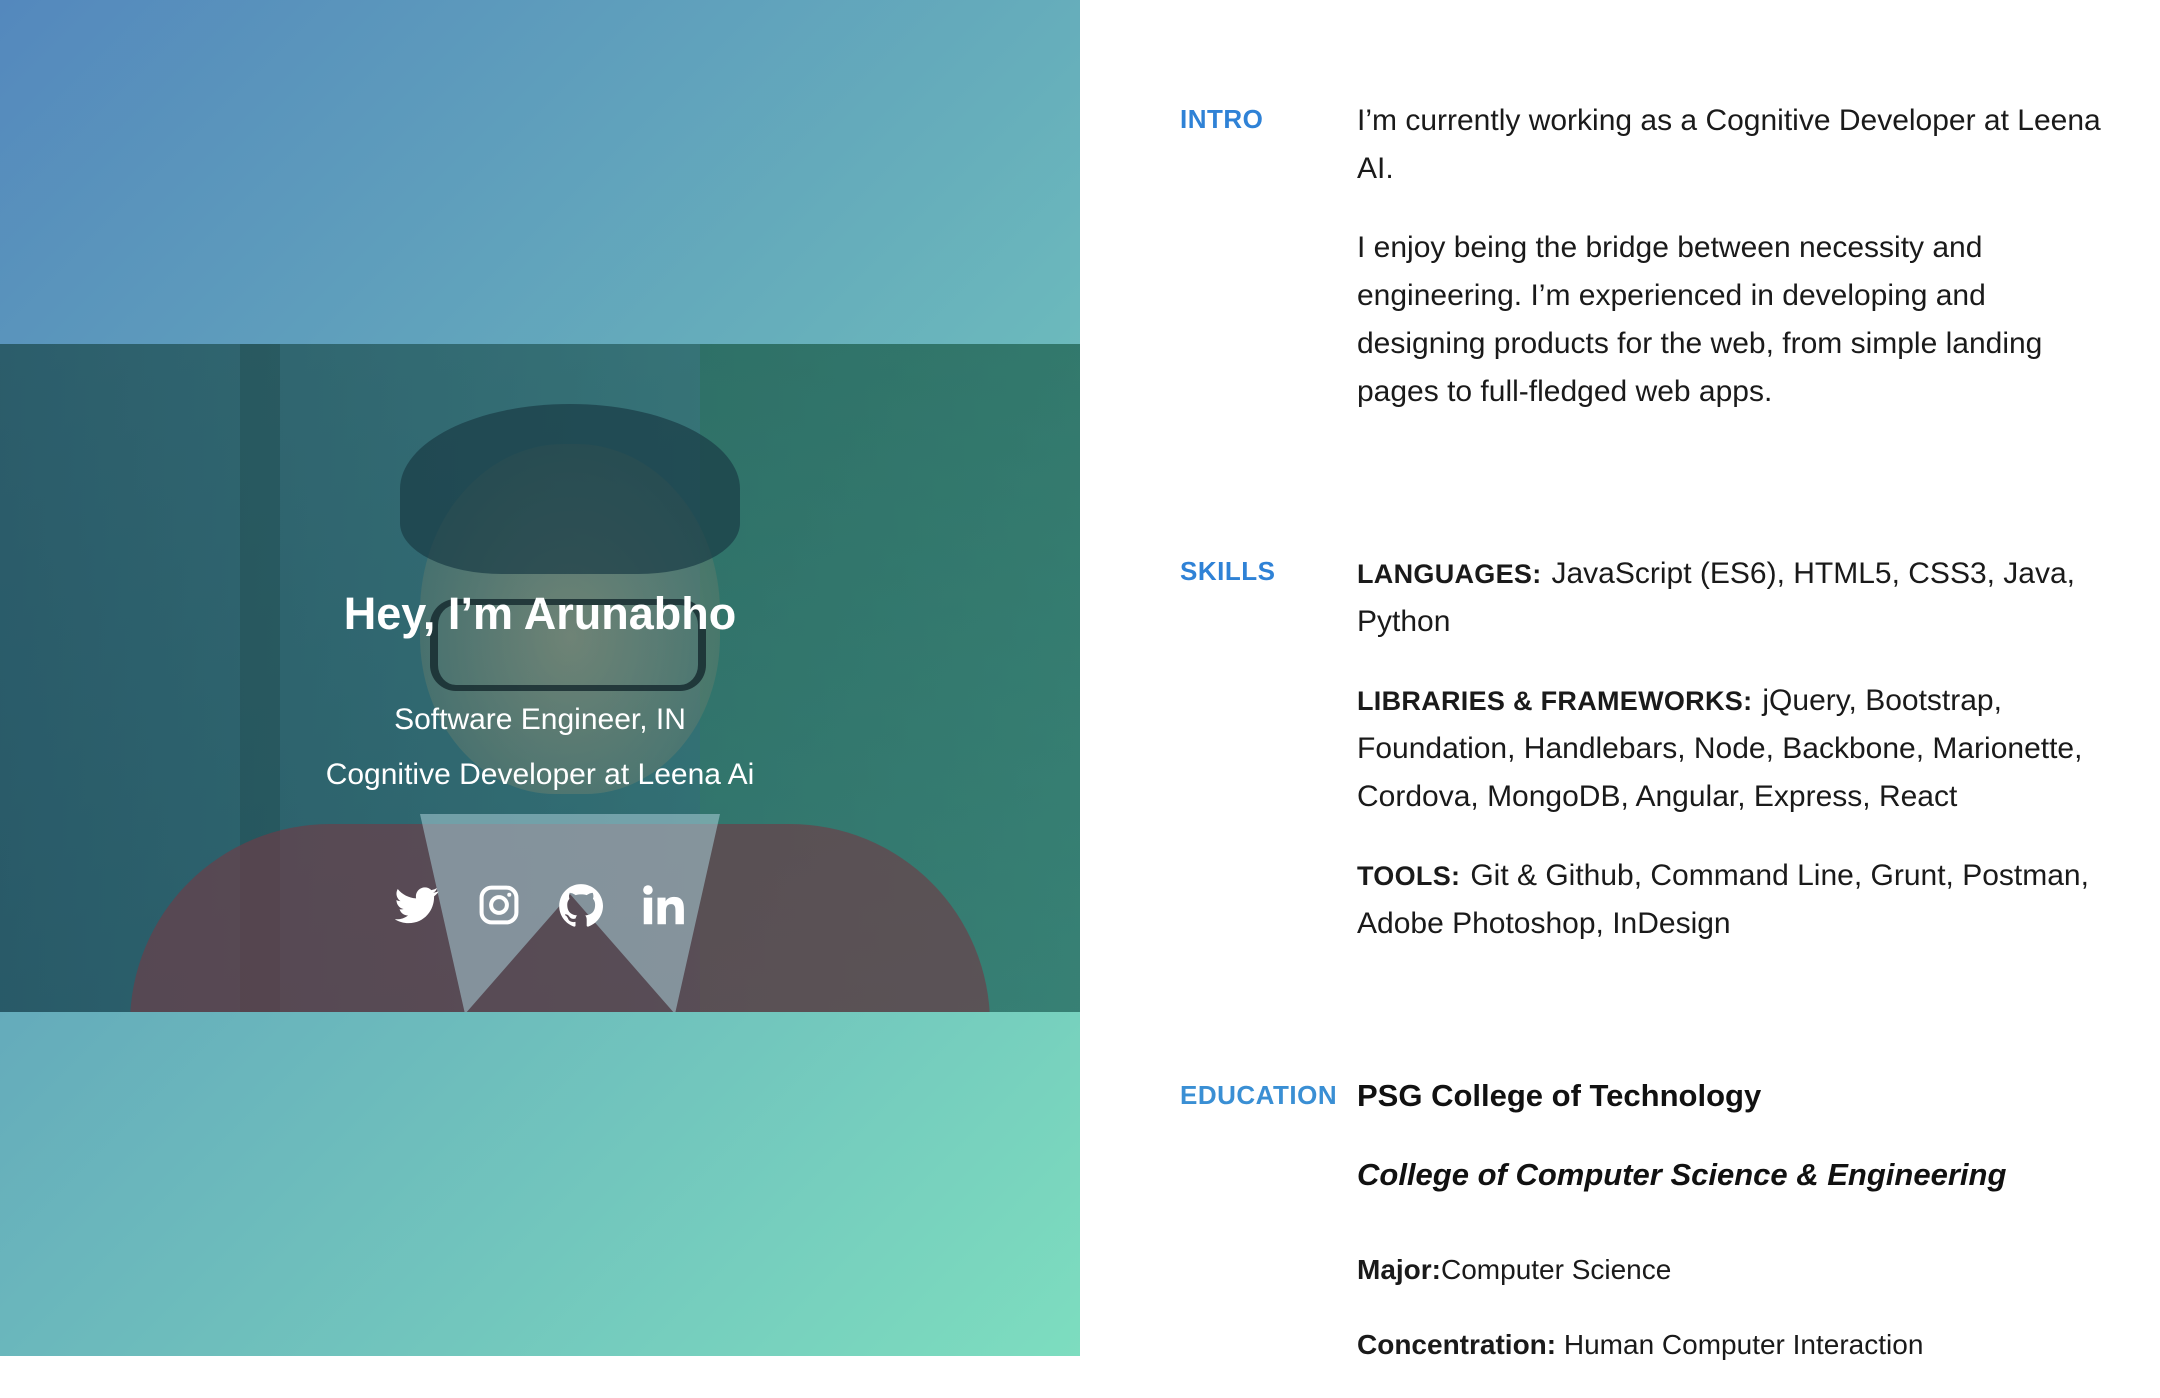 The height and width of the screenshot is (1398, 2160). I want to click on instagram-link, so click(499, 905).